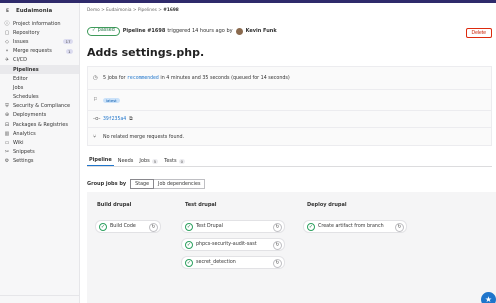  What do you see at coordinates (7, 24) in the screenshot?
I see `info-icon: ⓘ` at bounding box center [7, 24].